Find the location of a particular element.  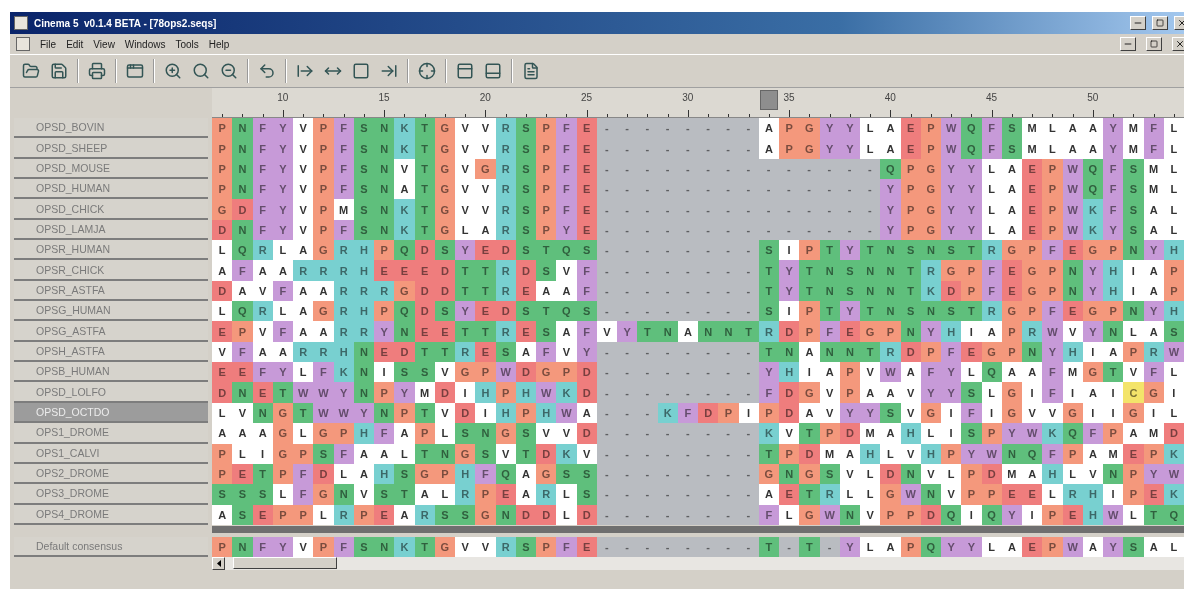

menu-item: Help is located at coordinates (219, 44).